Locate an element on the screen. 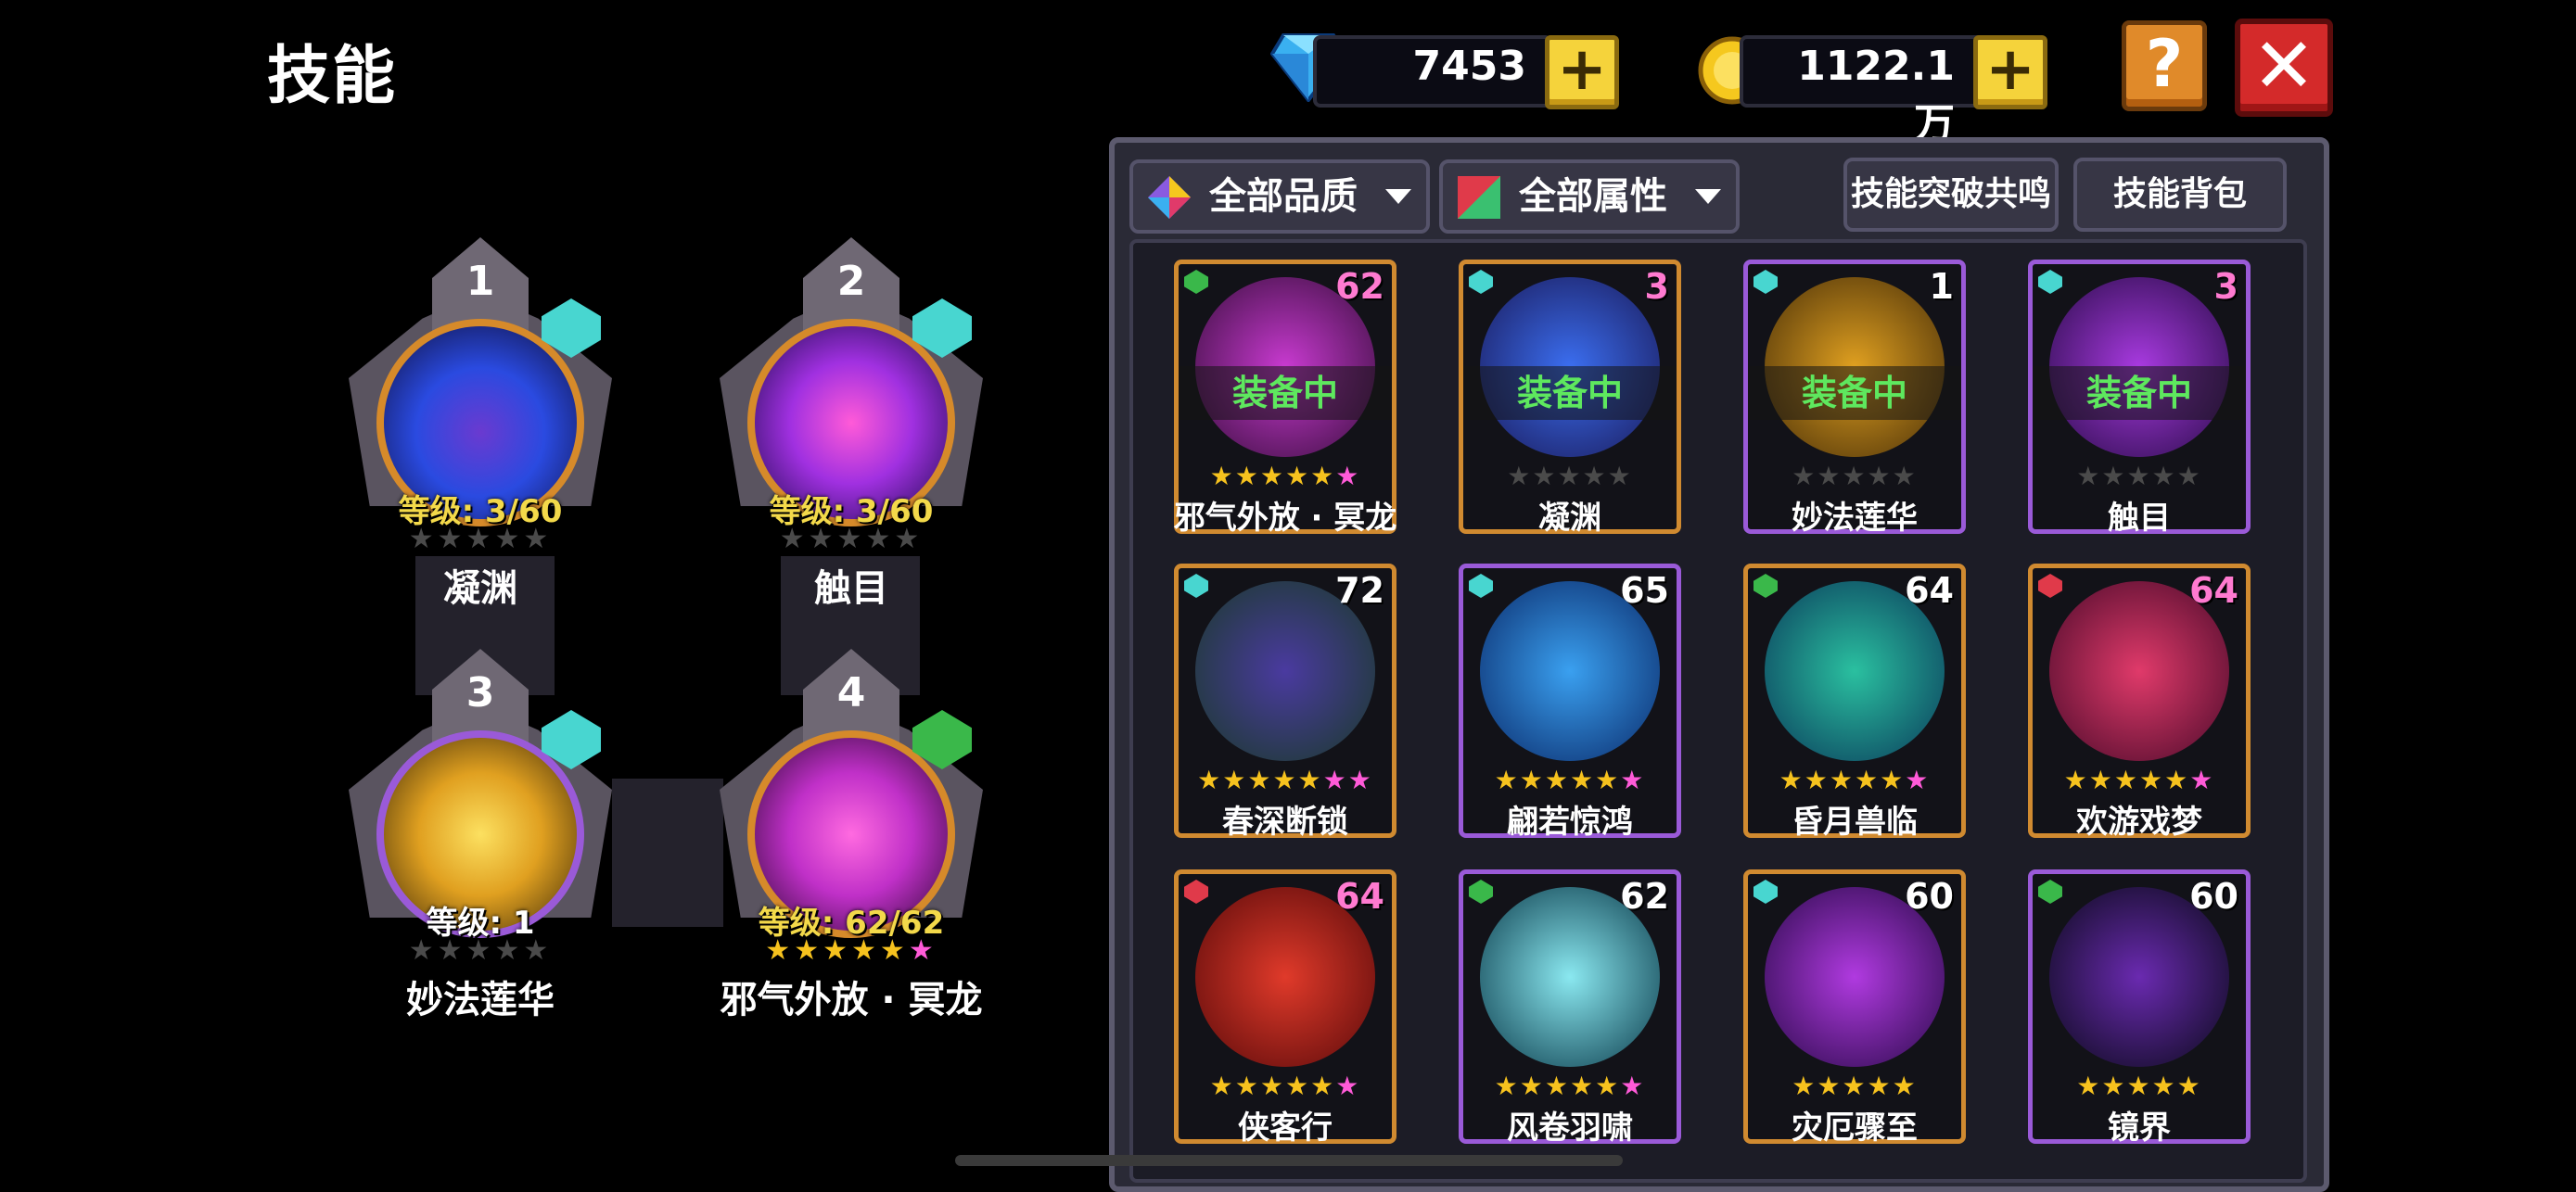 The height and width of the screenshot is (1192, 2576). card-level: 1 is located at coordinates (1941, 286).